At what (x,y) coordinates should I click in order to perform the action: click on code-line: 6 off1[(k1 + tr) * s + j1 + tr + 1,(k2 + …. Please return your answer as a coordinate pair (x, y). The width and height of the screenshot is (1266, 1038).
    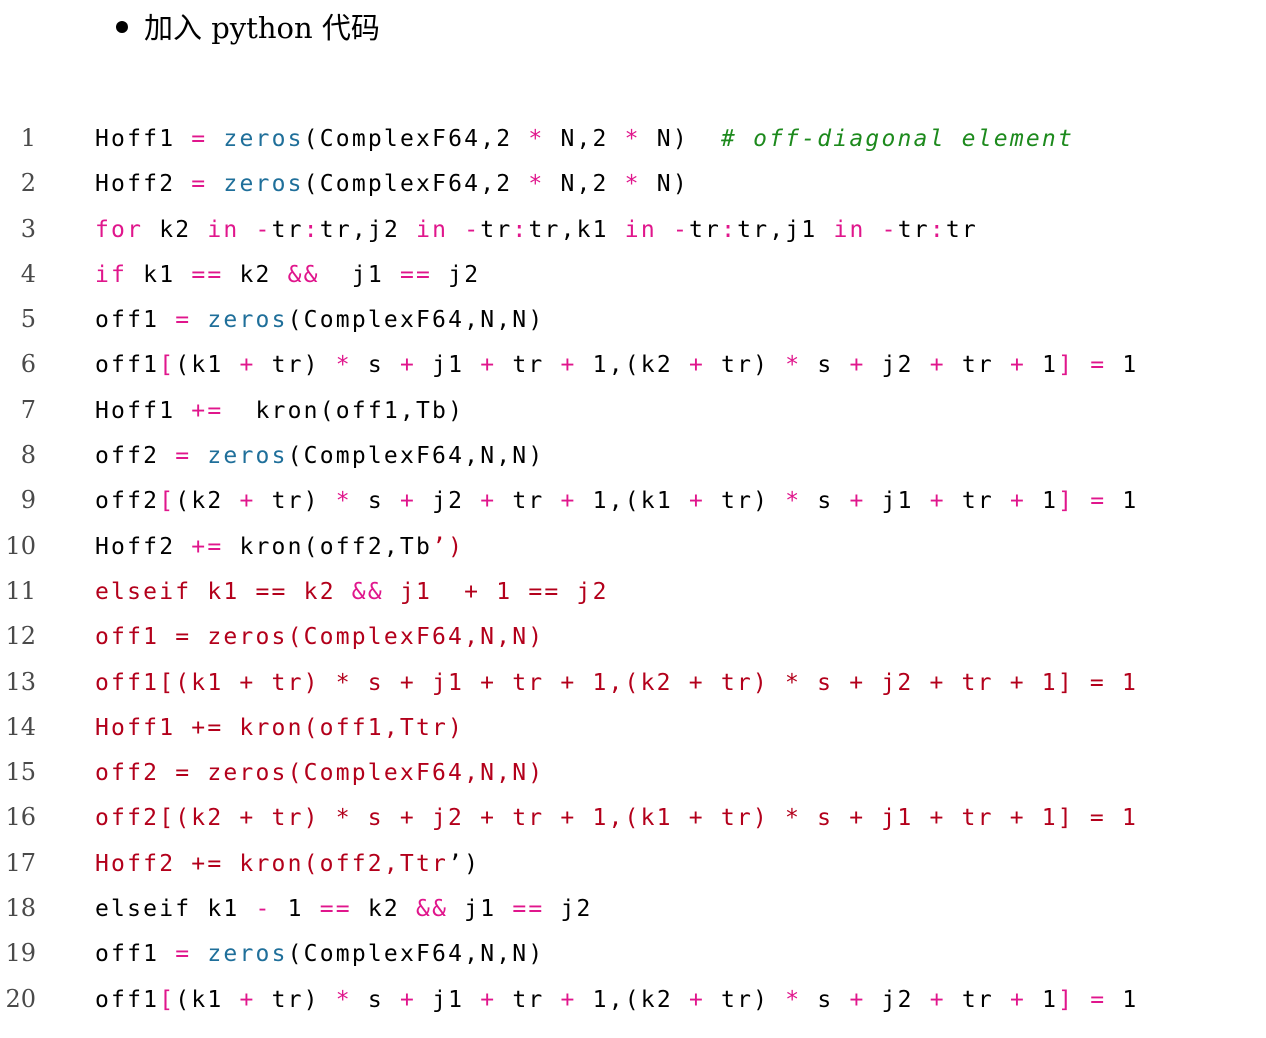
    Looking at the image, I should click on (633, 366).